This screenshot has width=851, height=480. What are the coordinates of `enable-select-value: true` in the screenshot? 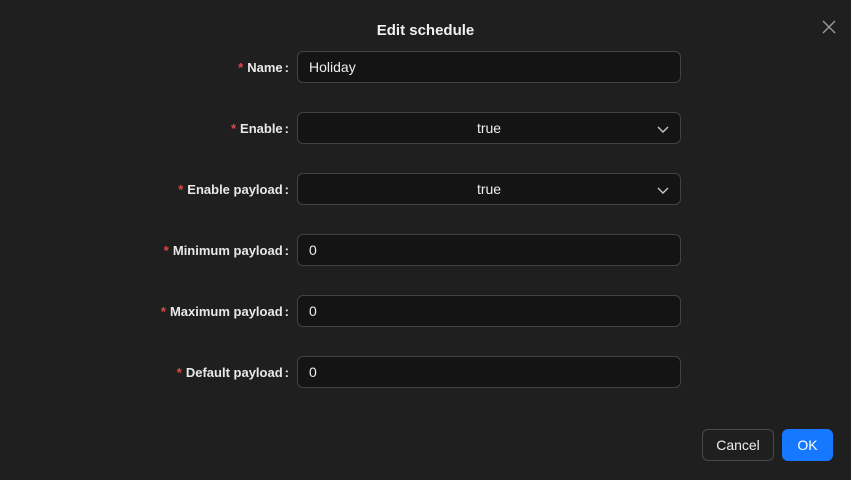 It's located at (489, 128).